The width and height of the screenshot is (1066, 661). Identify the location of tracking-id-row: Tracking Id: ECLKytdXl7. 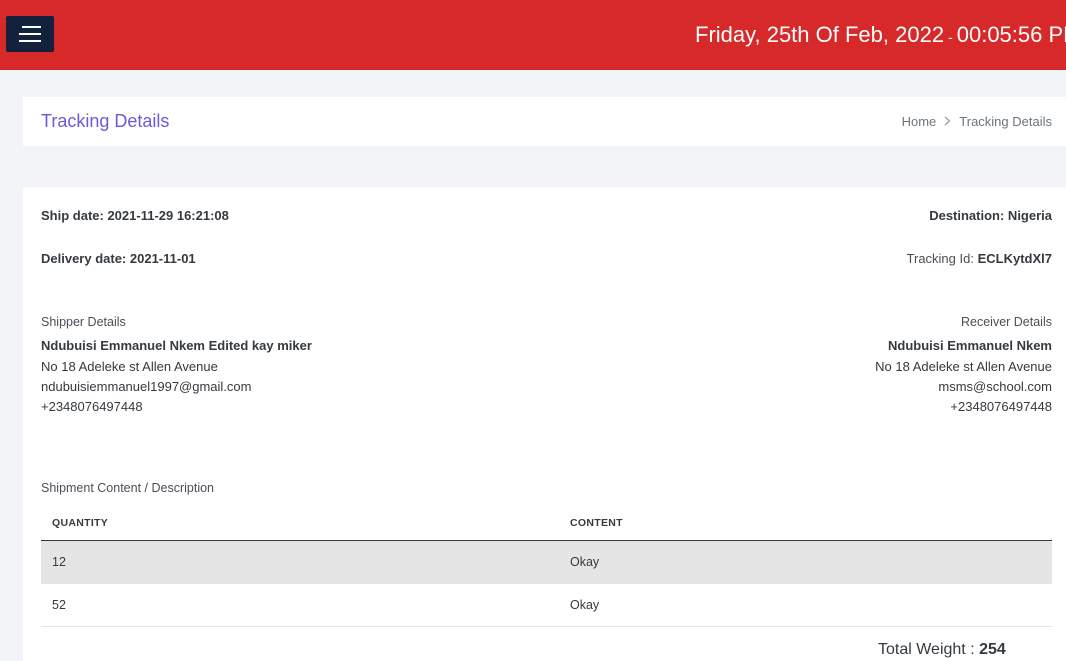
(979, 258).